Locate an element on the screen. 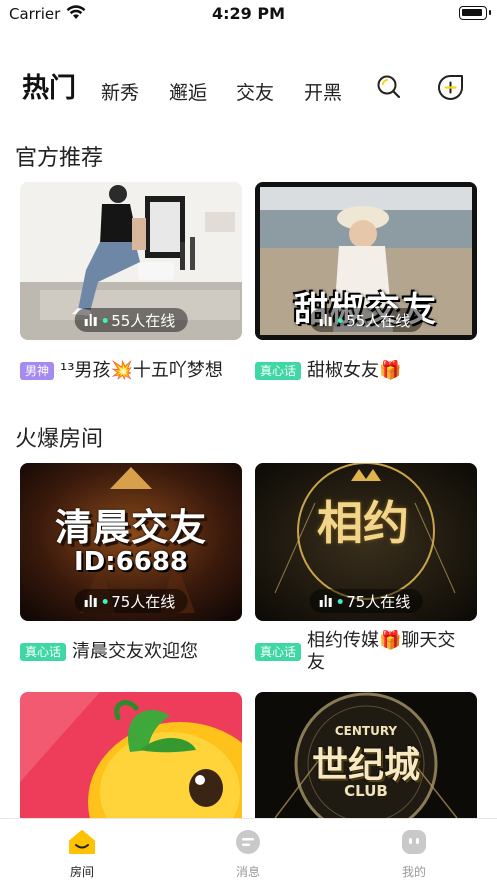 The height and width of the screenshot is (883, 497). nav-label: 我的 is located at coordinates (413, 872).